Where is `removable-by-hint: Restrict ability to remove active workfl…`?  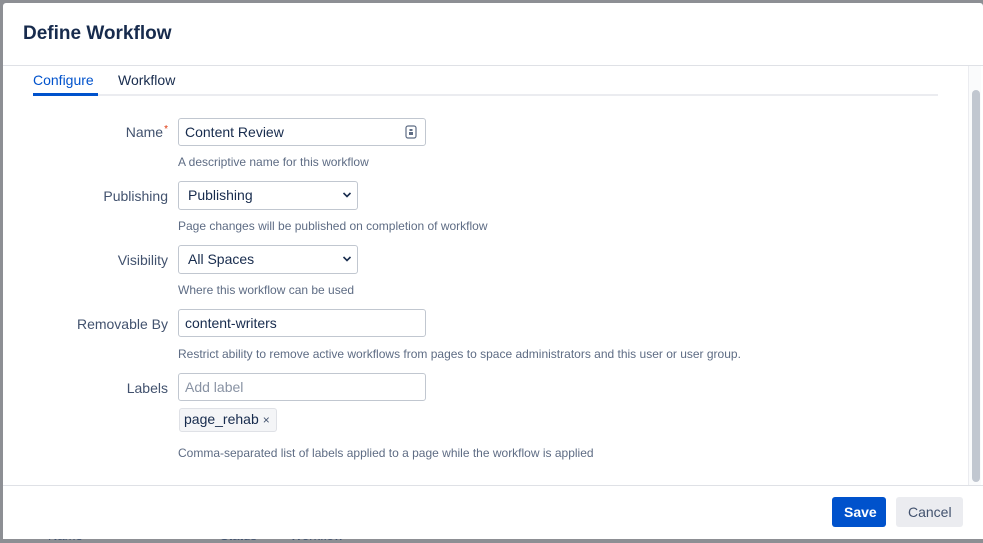
removable-by-hint: Restrict ability to remove active workfl… is located at coordinates (459, 354).